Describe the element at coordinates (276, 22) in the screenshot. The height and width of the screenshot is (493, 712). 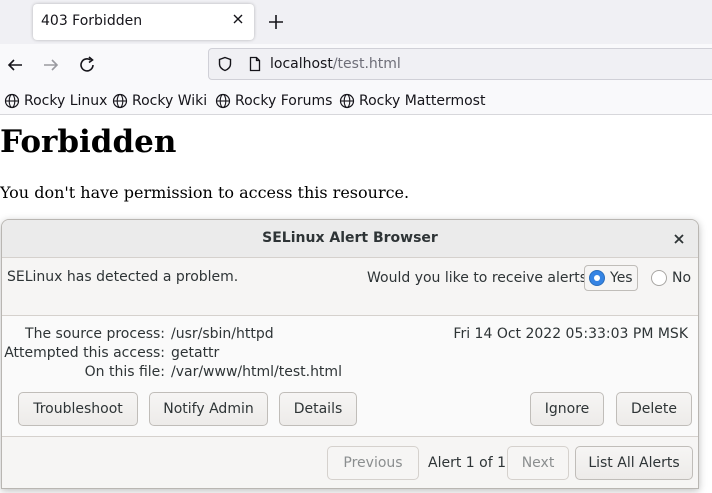
I see `plus-icon` at that location.